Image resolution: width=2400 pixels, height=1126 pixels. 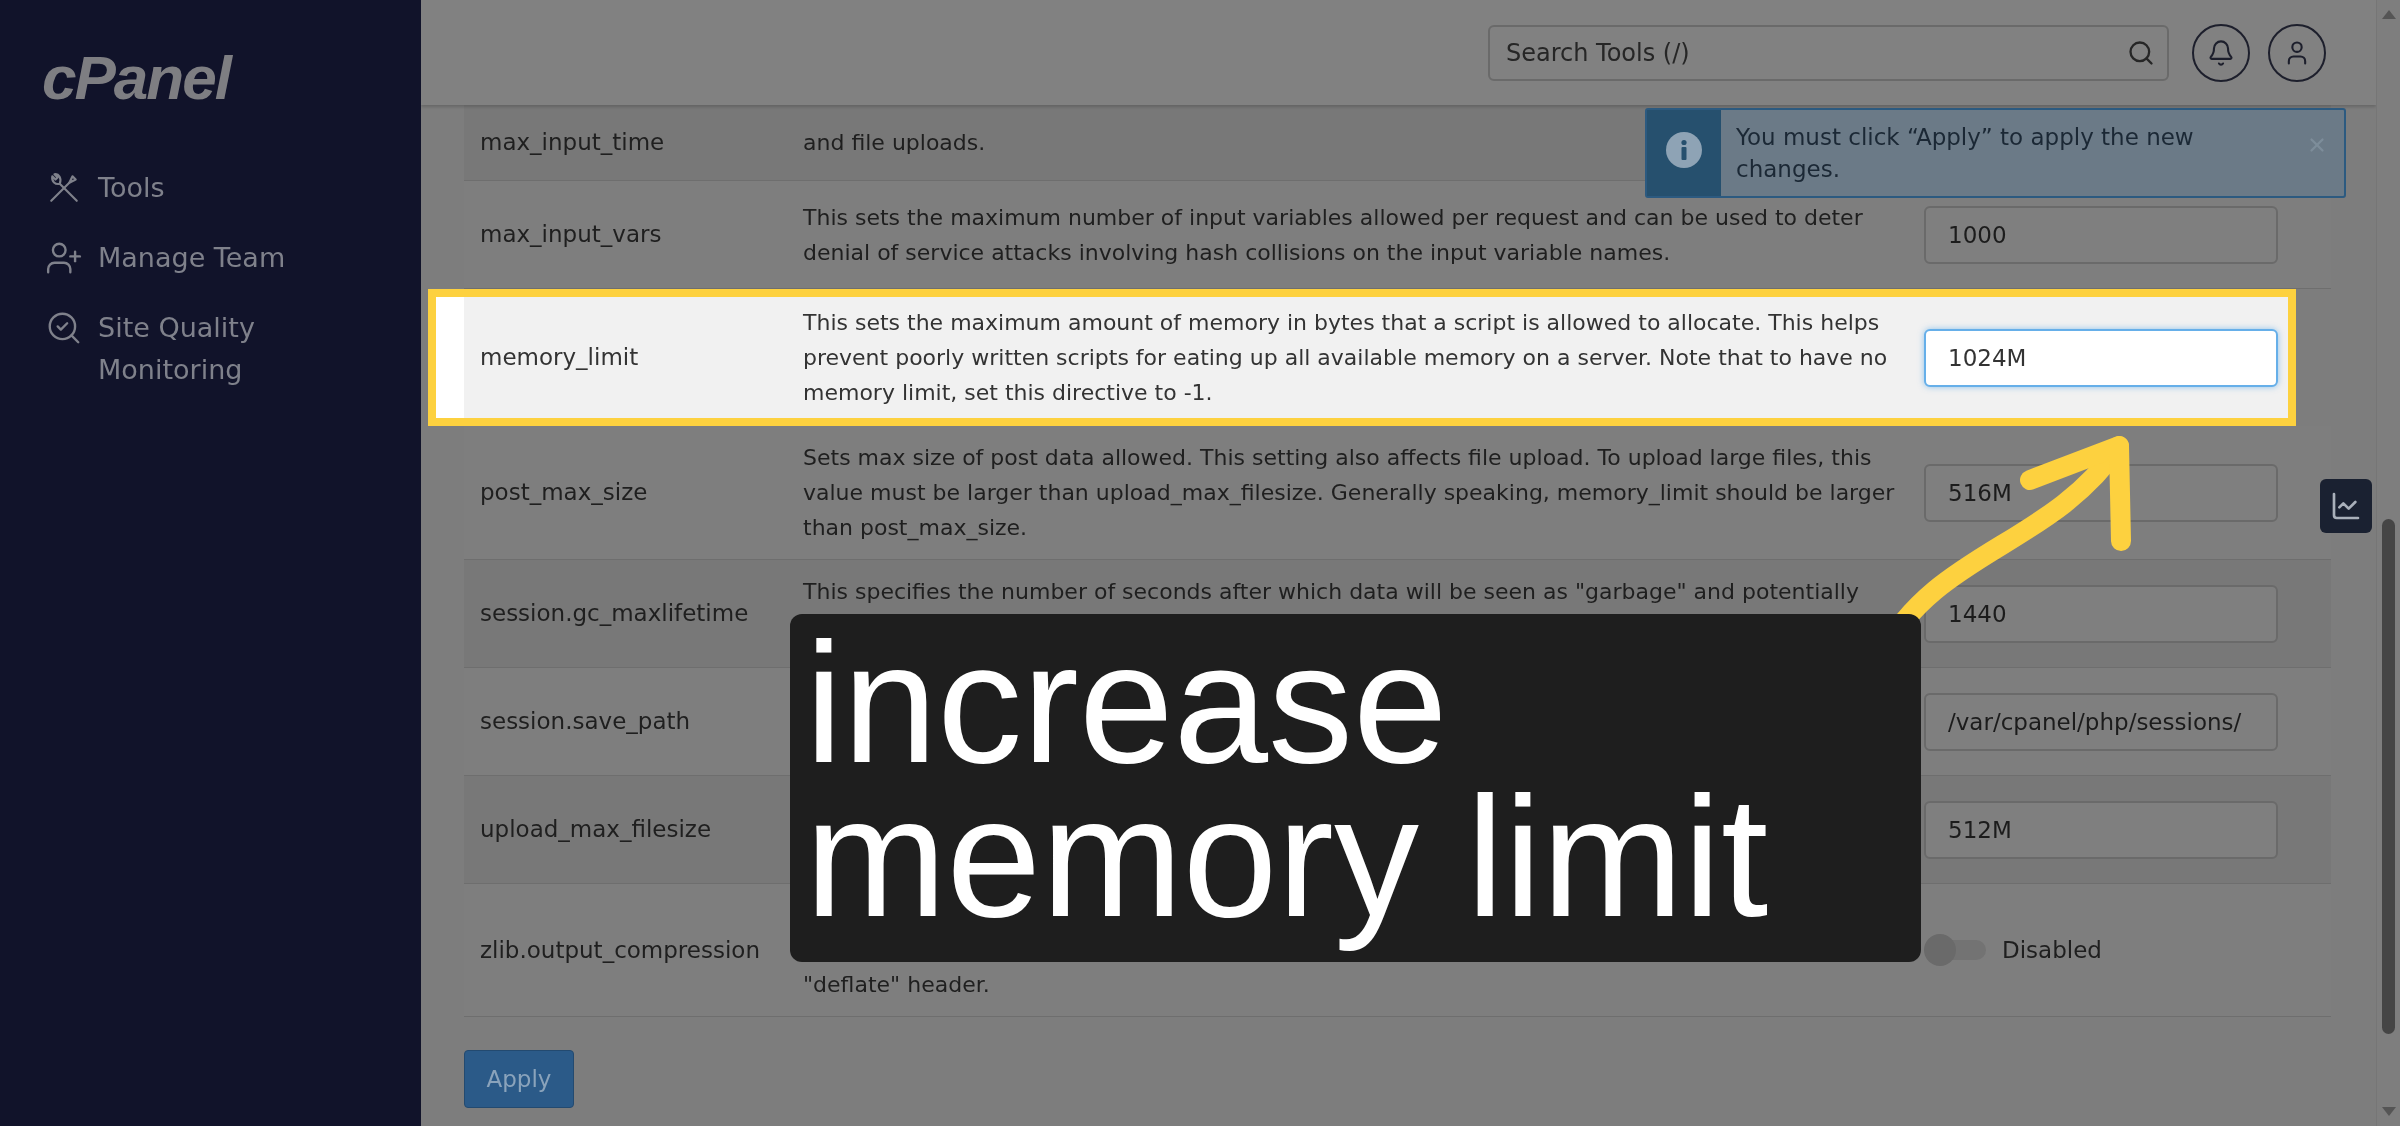 What do you see at coordinates (2388, 14) in the screenshot?
I see `scroll-up-icon` at bounding box center [2388, 14].